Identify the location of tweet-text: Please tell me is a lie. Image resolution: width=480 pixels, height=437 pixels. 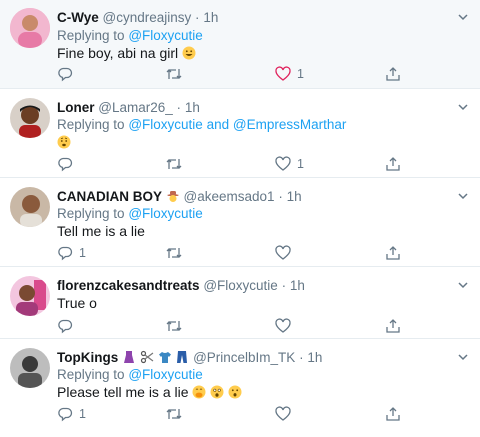
(149, 392).